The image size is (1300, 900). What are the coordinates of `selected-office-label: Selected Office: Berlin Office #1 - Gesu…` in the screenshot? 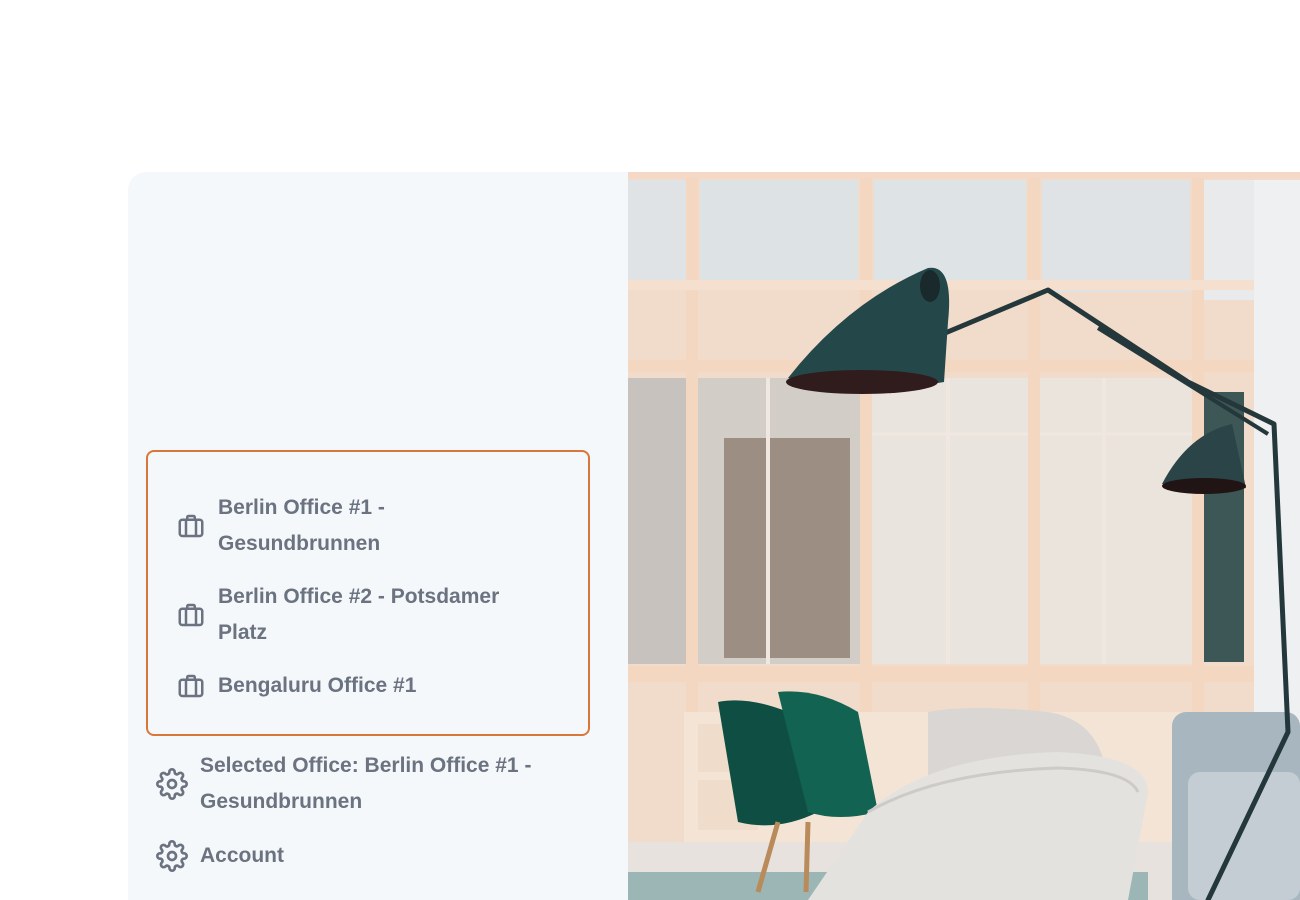 It's located at (366, 783).